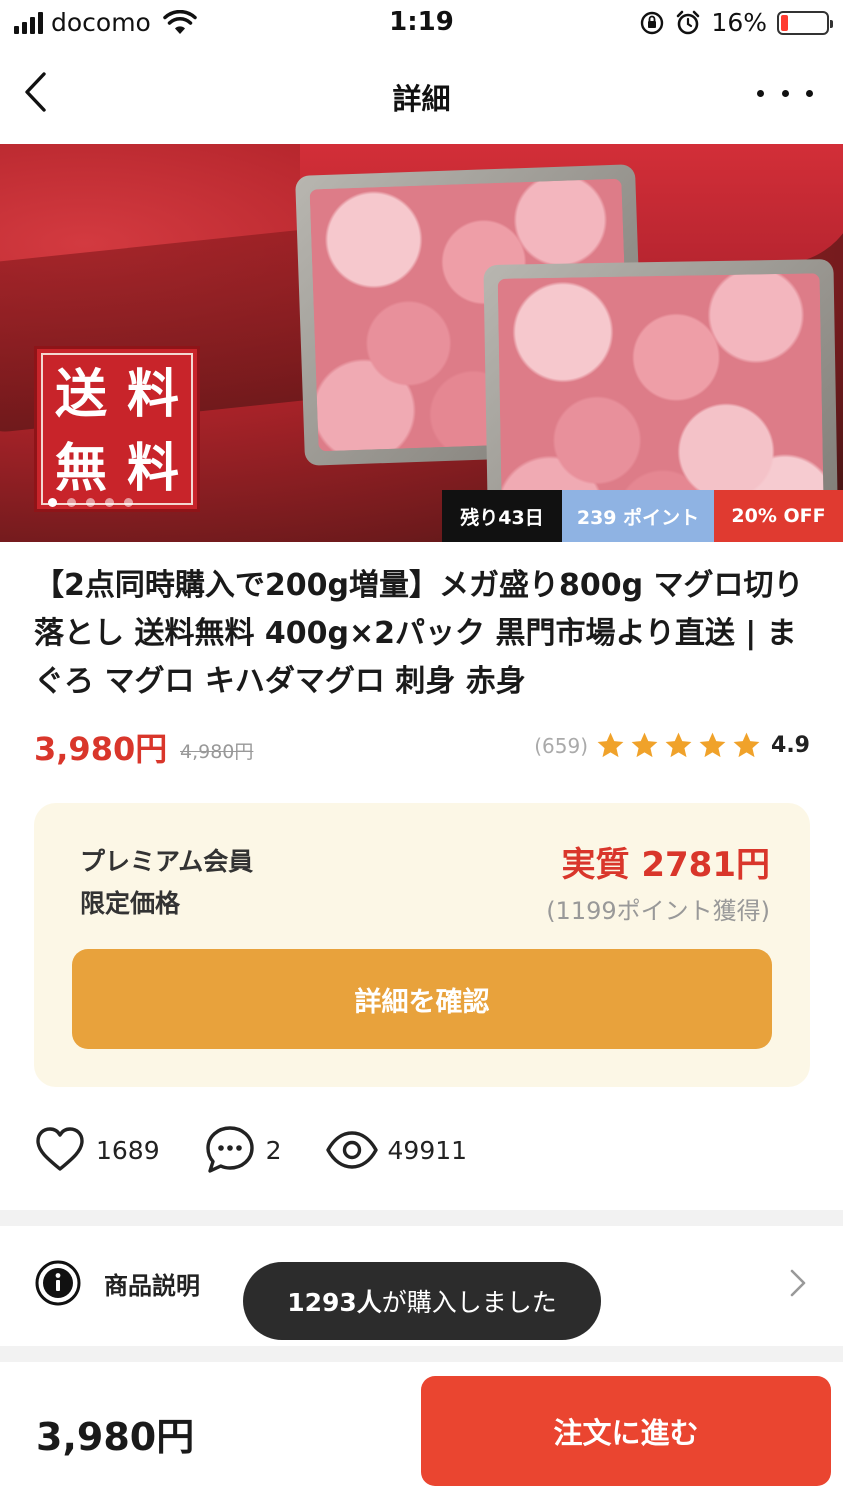  I want to click on order-button: 注文に進む, so click(626, 1431).